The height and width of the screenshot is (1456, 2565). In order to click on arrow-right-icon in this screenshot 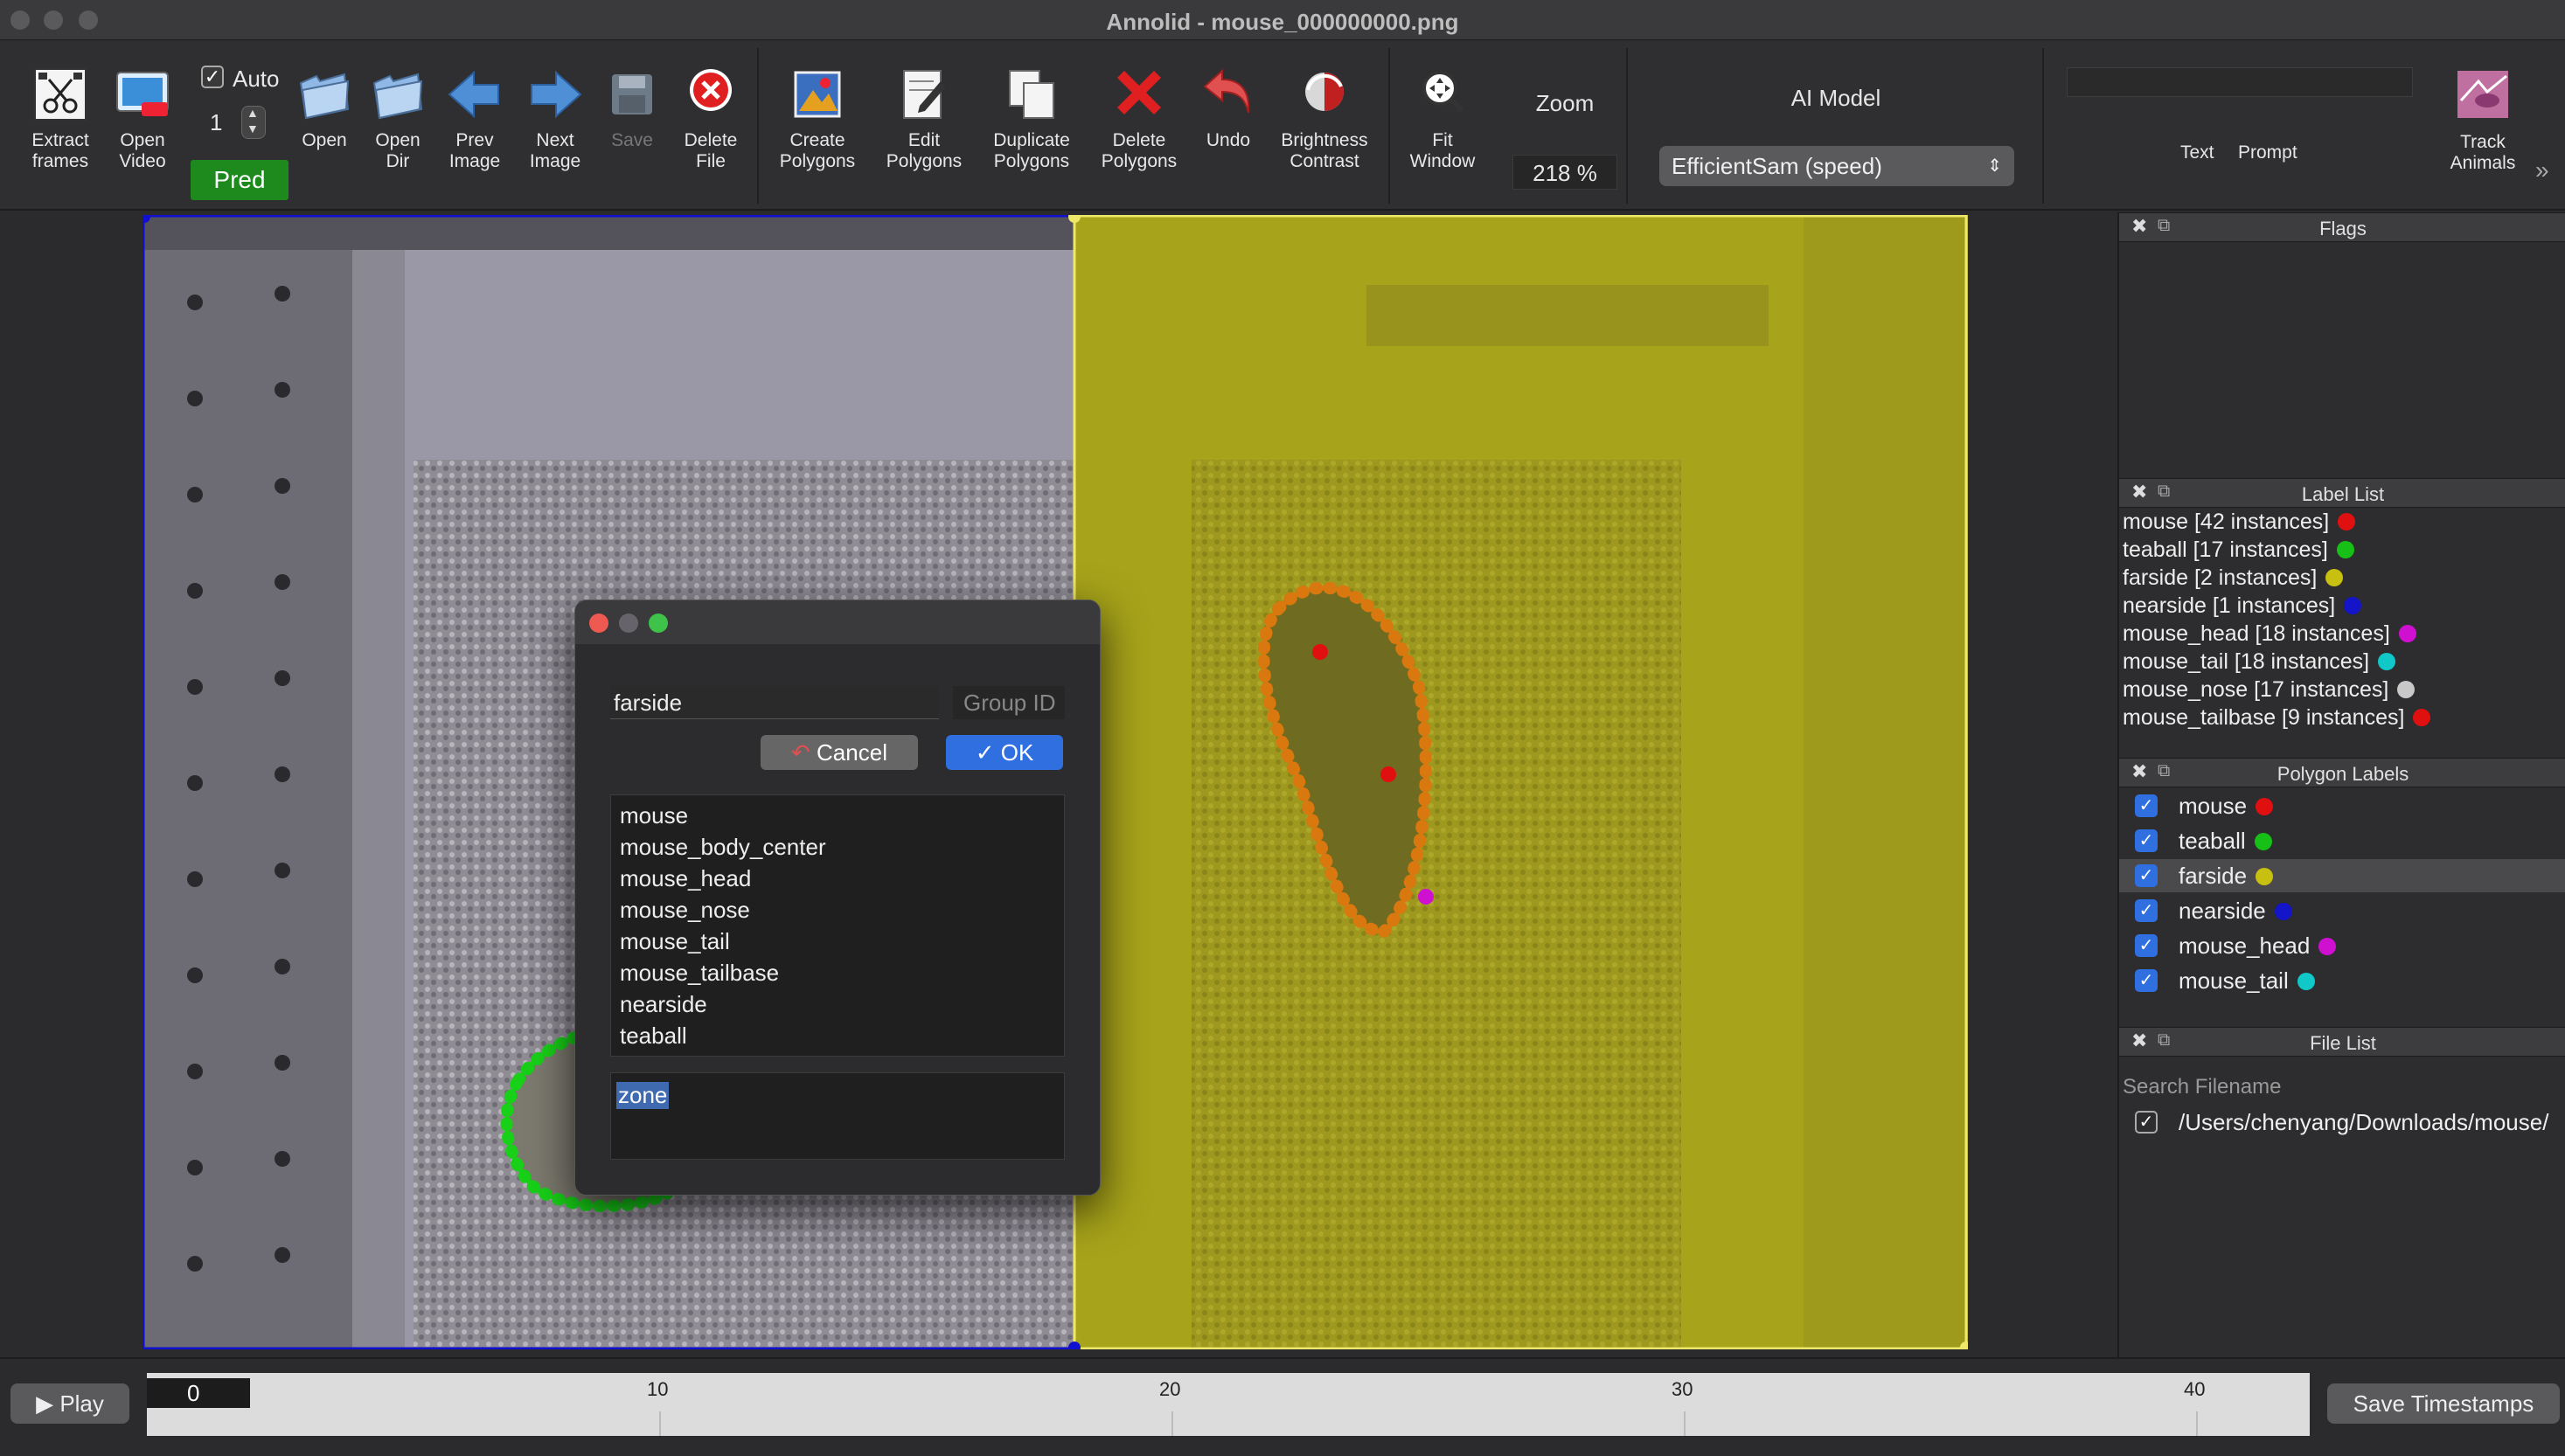, I will do `click(556, 94)`.